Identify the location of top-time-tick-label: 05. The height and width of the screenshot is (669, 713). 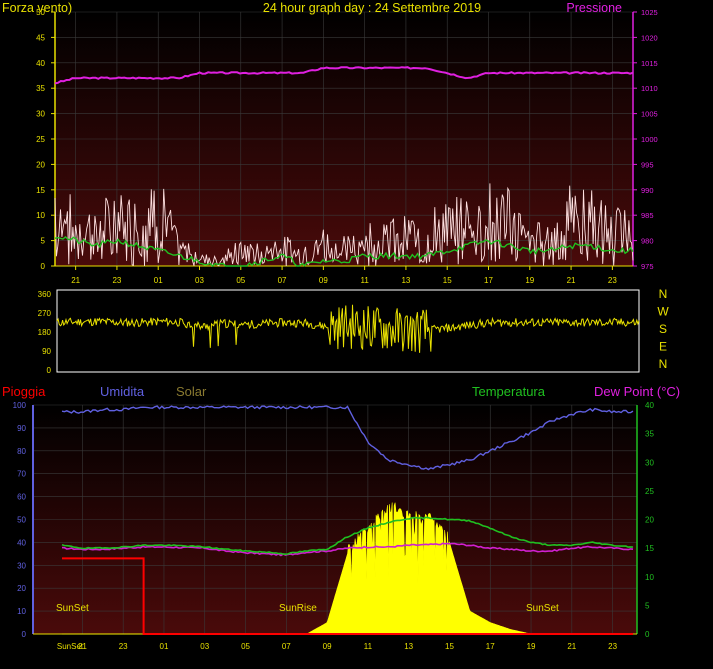
(240, 280).